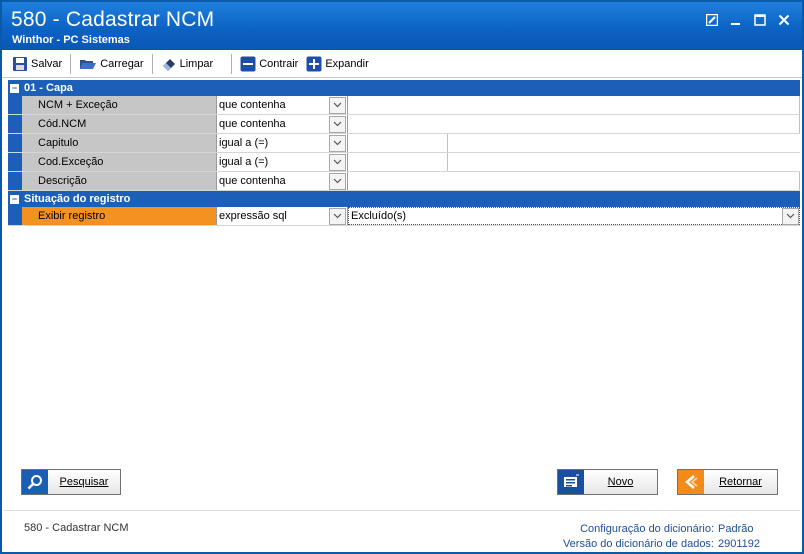  Describe the element at coordinates (119, 105) in the screenshot. I see `filter-label: NCM + Exceção` at that location.